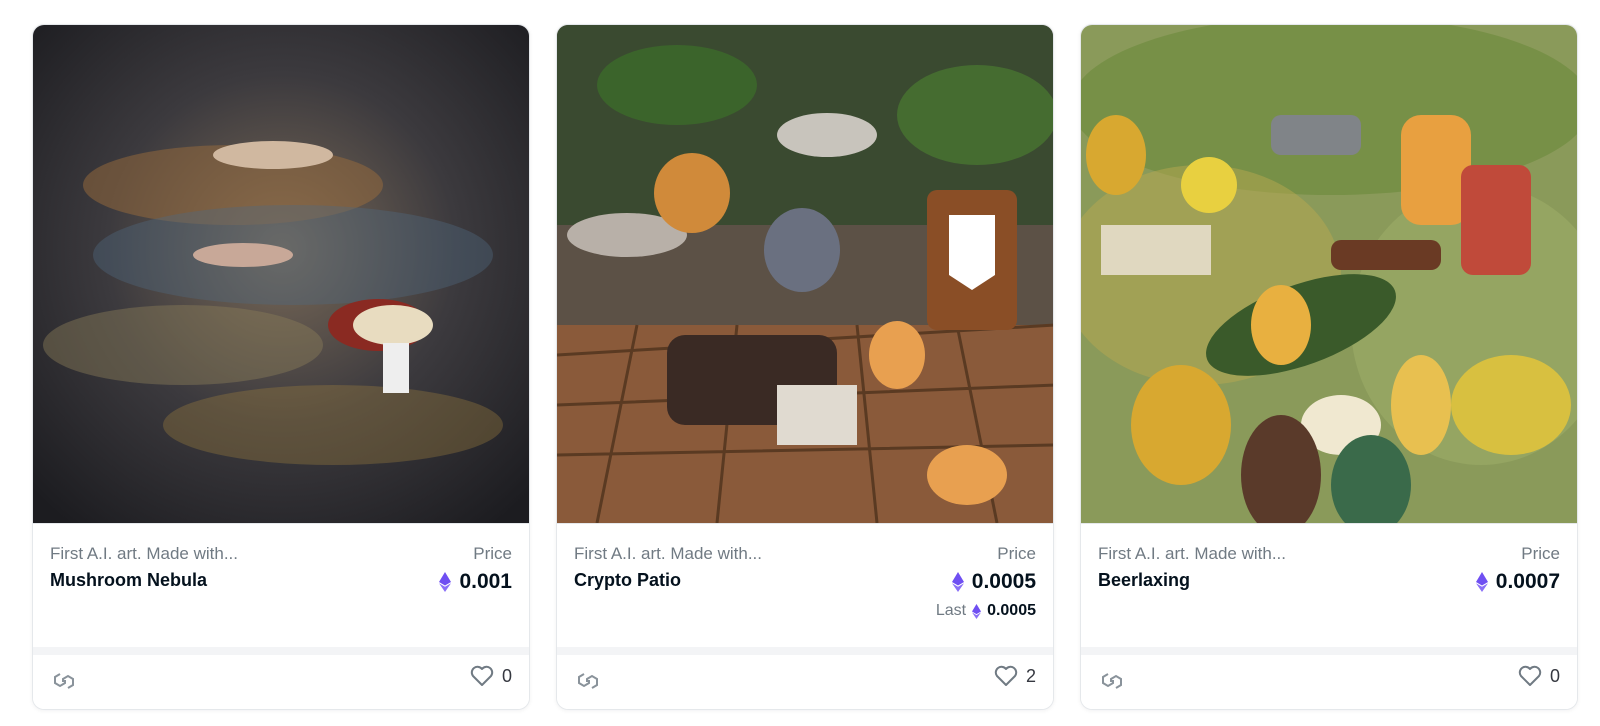 This screenshot has height=726, width=1600. Describe the element at coordinates (128, 580) in the screenshot. I see `nft-title: Mushroom Nebula` at that location.